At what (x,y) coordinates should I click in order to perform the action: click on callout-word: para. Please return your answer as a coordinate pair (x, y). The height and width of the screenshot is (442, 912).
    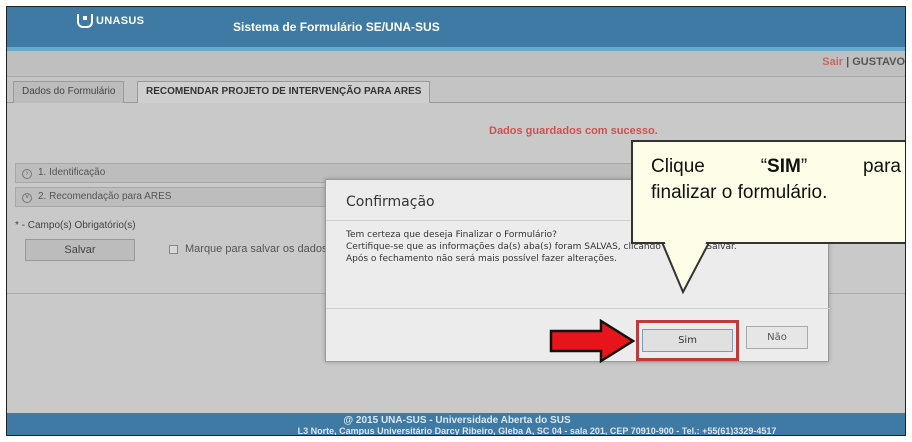
    Looking at the image, I should click on (881, 166).